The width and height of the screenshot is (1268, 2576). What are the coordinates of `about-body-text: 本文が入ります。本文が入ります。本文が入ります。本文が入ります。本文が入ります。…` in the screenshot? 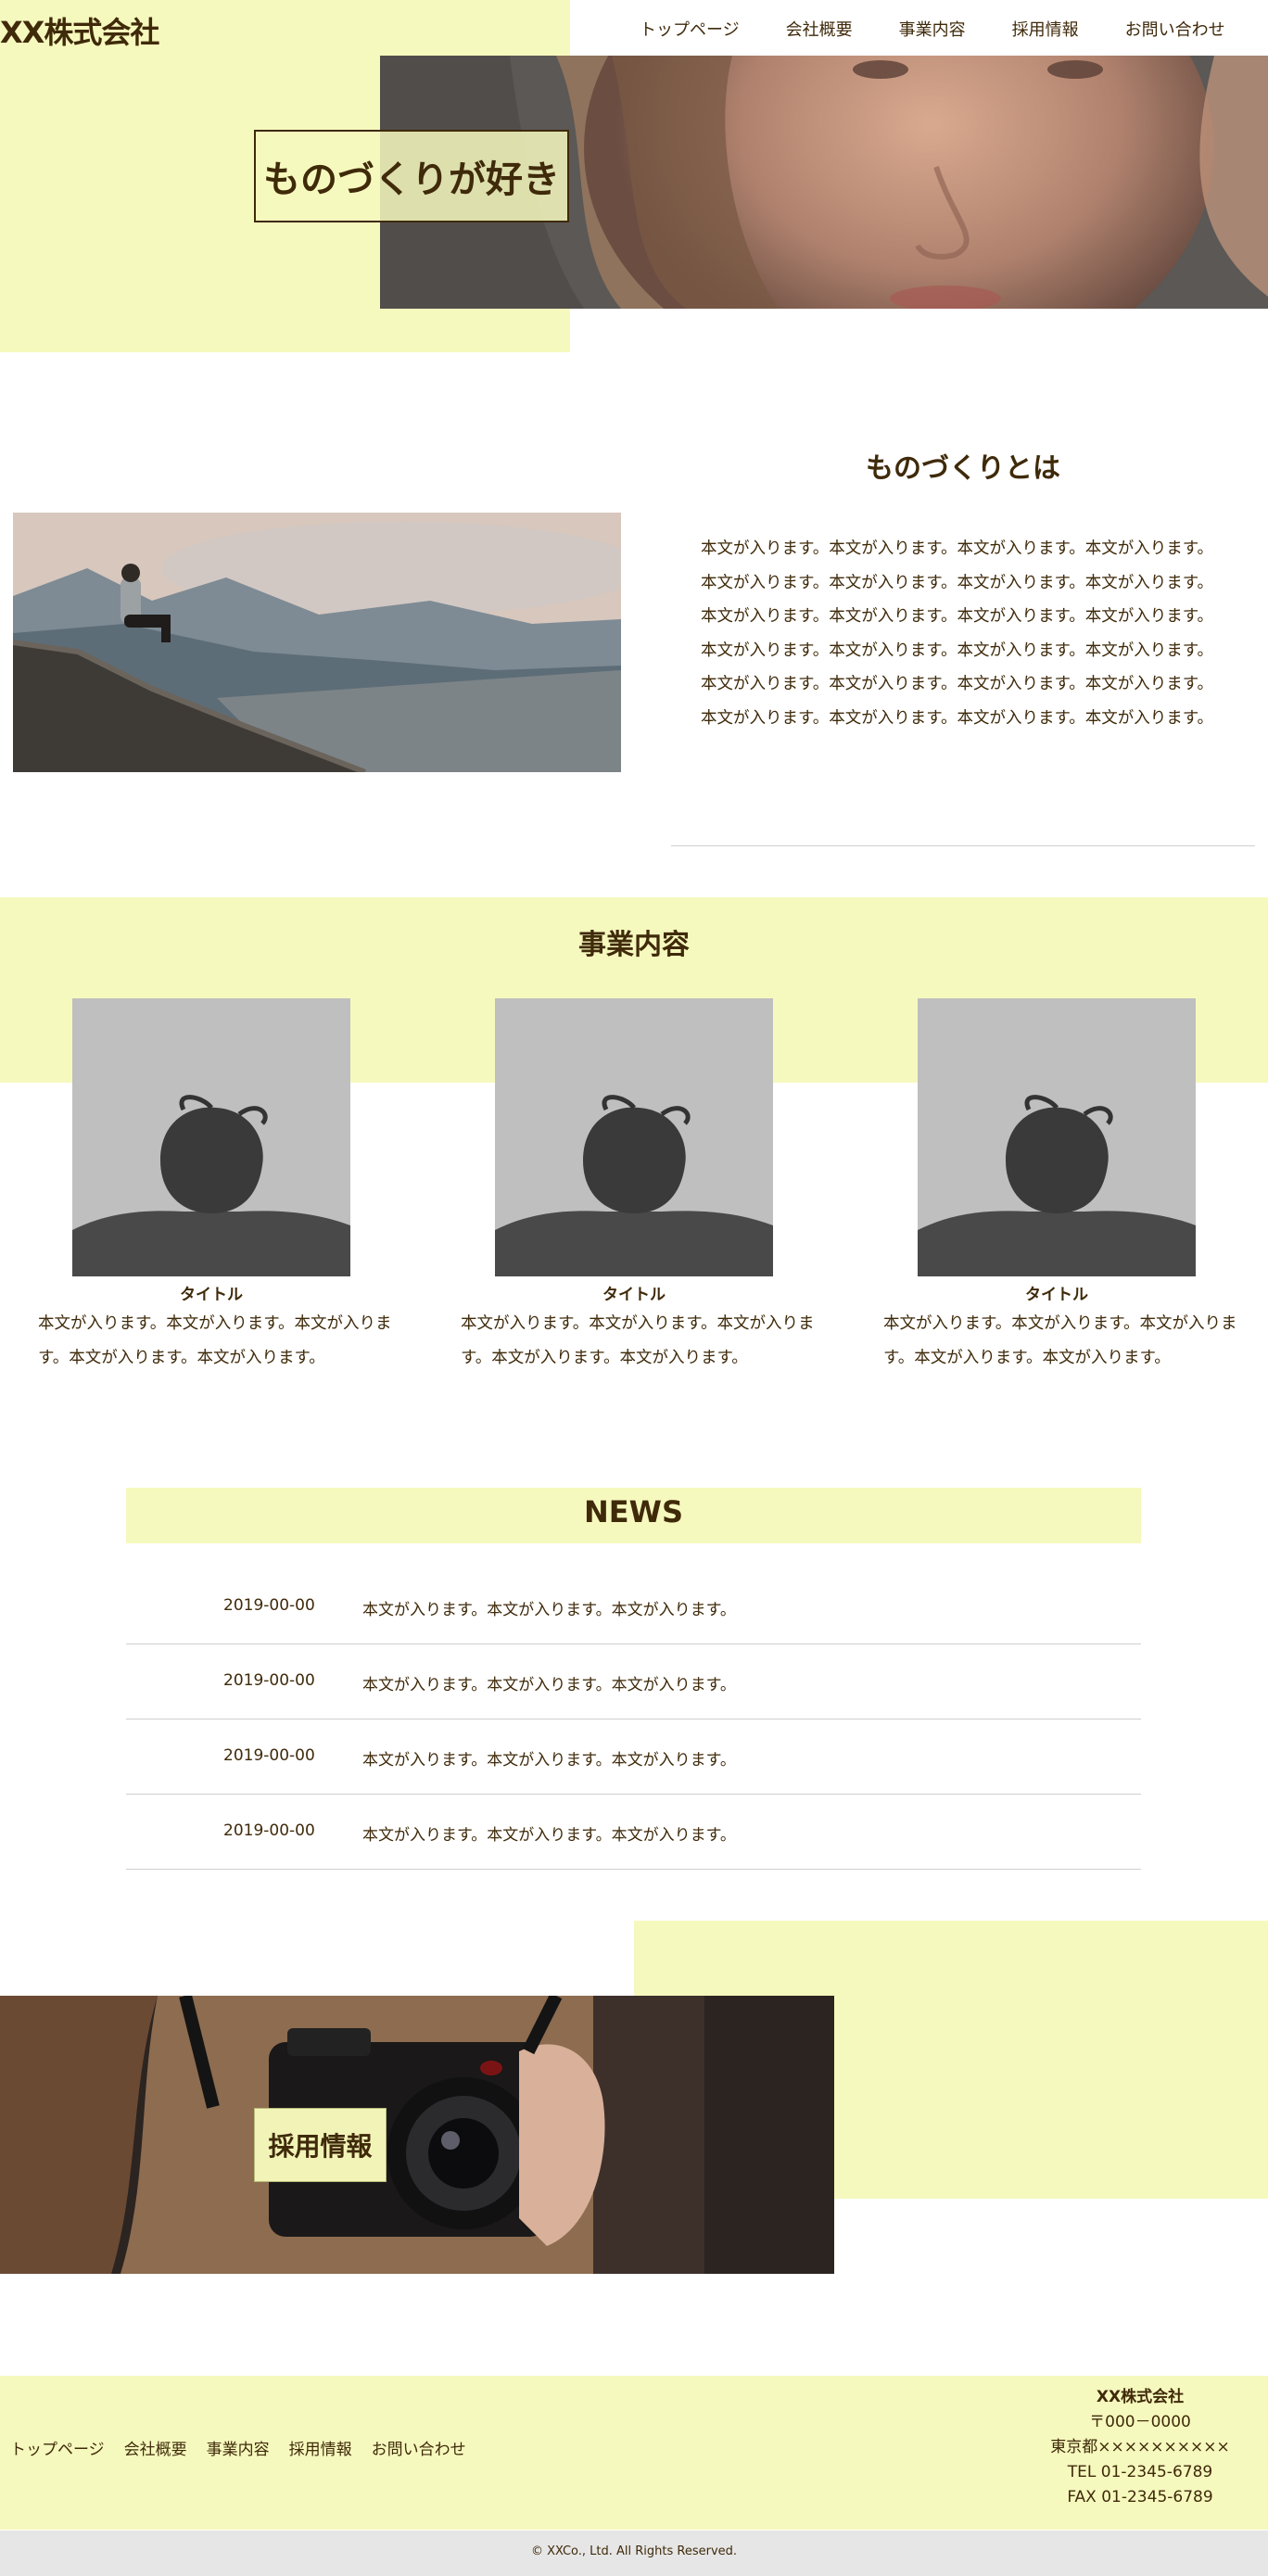 It's located at (957, 633).